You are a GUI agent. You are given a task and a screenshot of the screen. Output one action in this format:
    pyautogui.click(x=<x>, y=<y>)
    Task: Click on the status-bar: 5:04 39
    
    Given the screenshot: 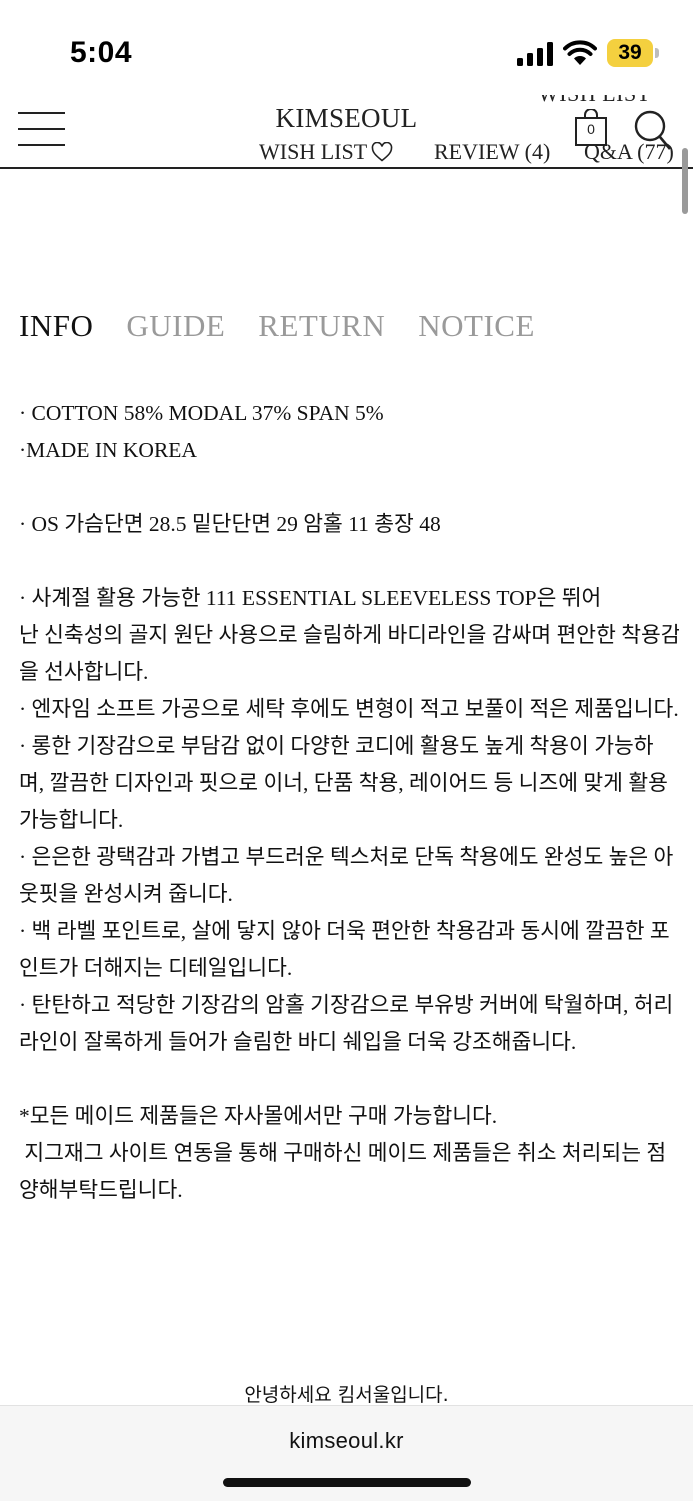 What is the action you would take?
    pyautogui.click(x=346, y=47)
    